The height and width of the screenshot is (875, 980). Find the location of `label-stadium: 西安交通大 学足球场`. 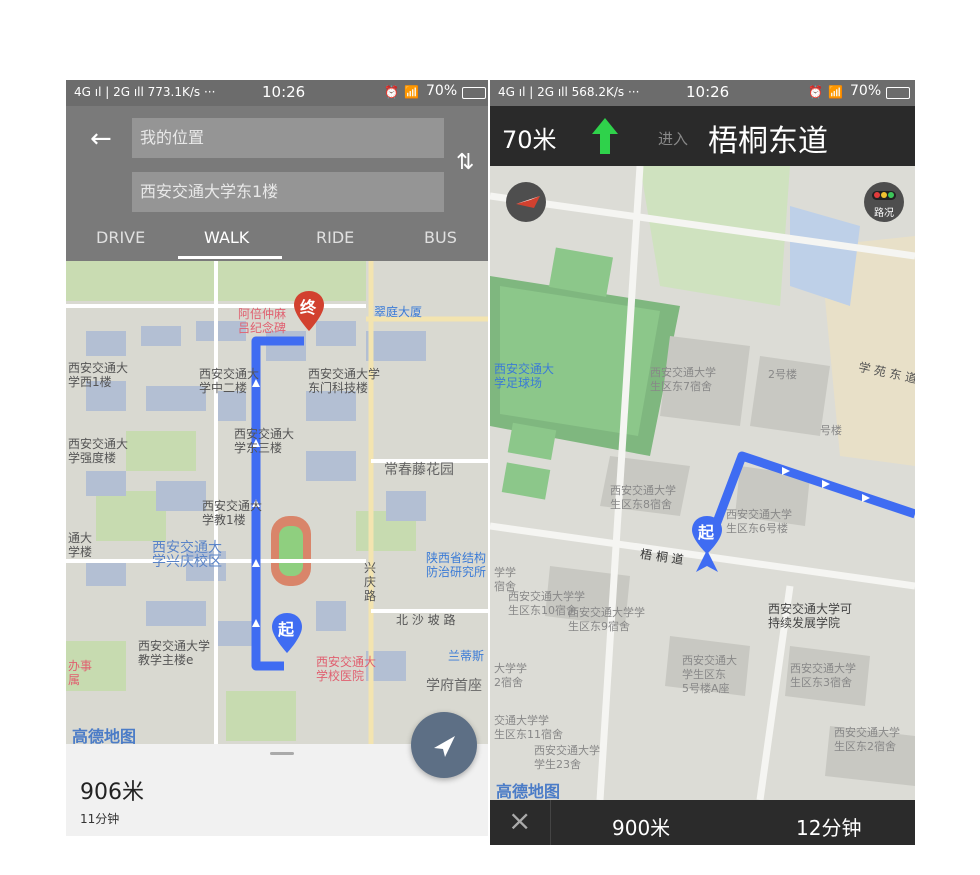

label-stadium: 西安交通大 学足球场 is located at coordinates (524, 376).